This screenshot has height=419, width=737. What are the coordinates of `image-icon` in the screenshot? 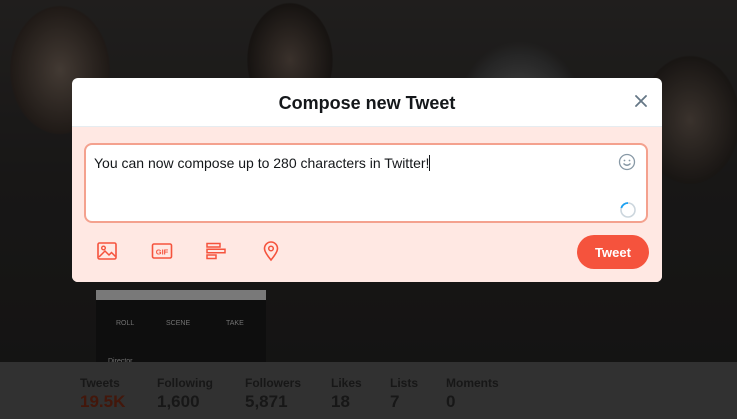 It's located at (107, 251).